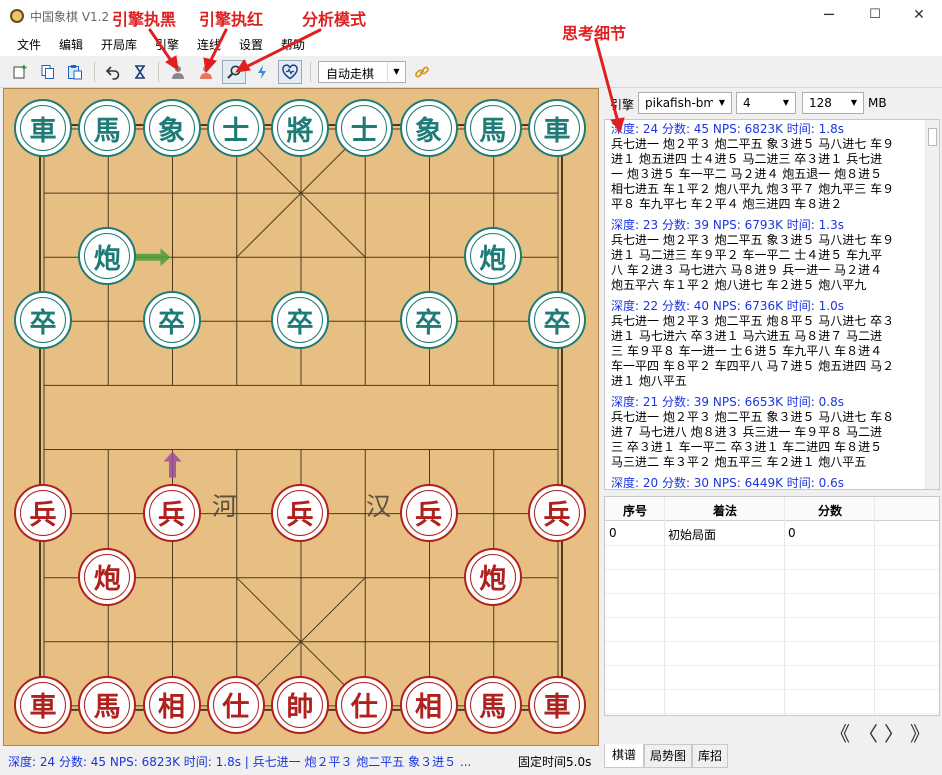 The width and height of the screenshot is (942, 775). What do you see at coordinates (386, 81) in the screenshot?
I see `annotation-arrows` at bounding box center [386, 81].